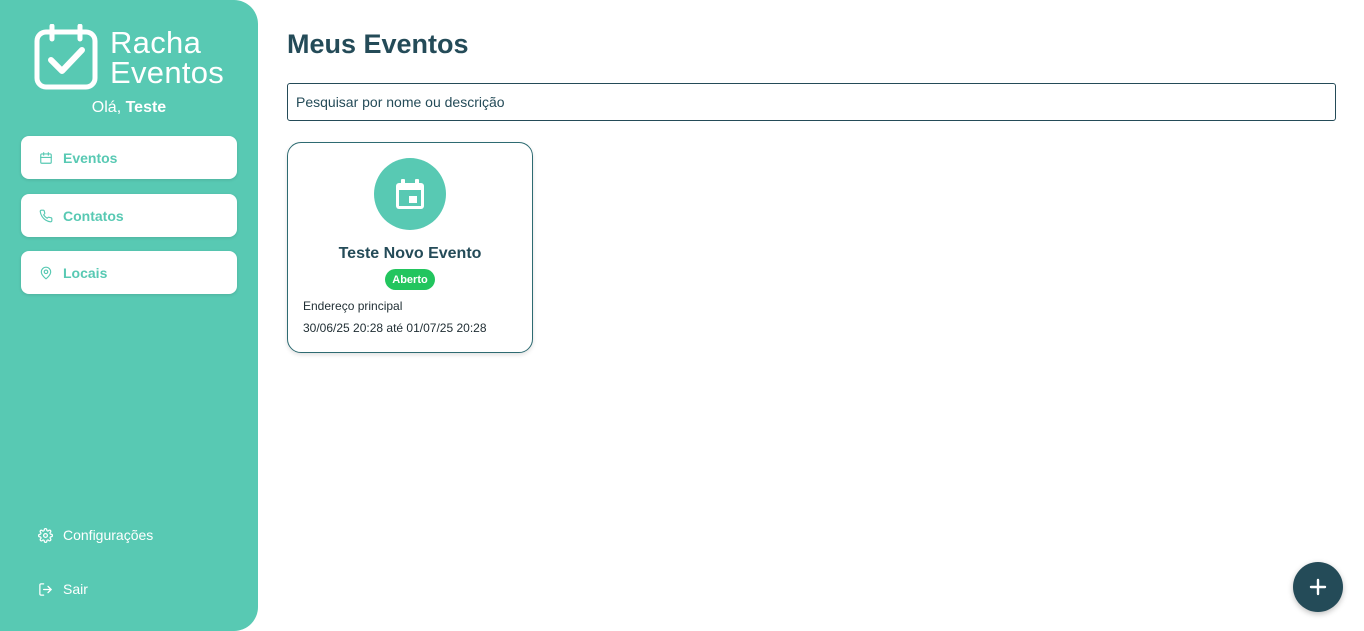 The height and width of the screenshot is (631, 1364). I want to click on user-greeting: Olá, Teste, so click(129, 108).